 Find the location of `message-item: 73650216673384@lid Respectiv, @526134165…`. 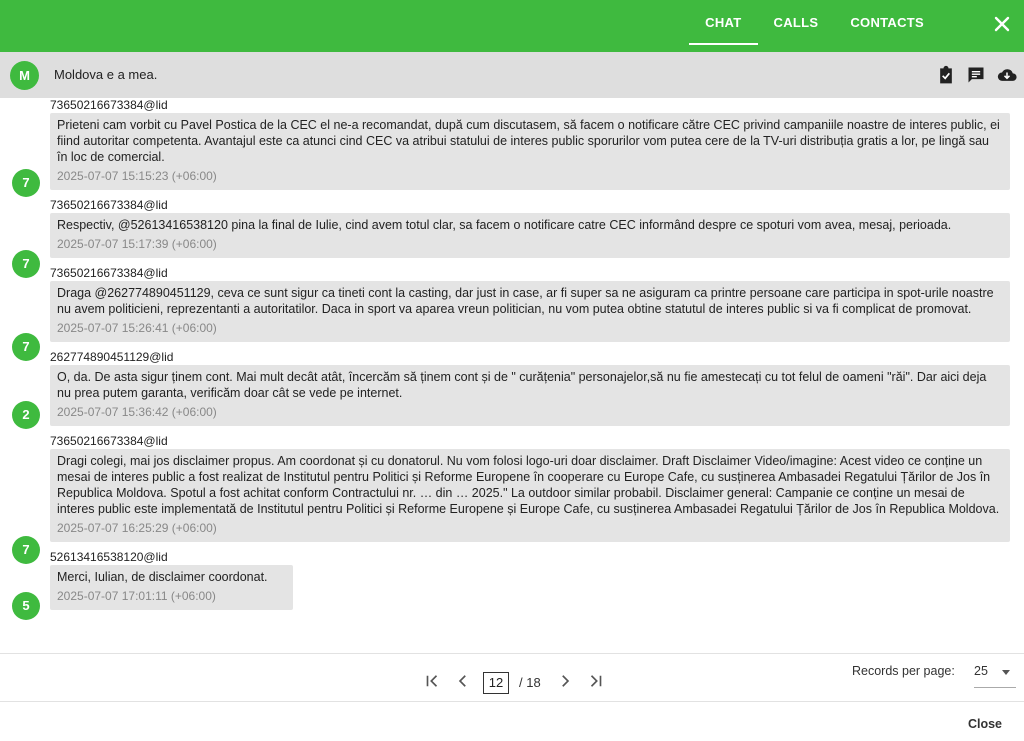

message-item: 73650216673384@lid Respectiv, @526134165… is located at coordinates (511, 238).